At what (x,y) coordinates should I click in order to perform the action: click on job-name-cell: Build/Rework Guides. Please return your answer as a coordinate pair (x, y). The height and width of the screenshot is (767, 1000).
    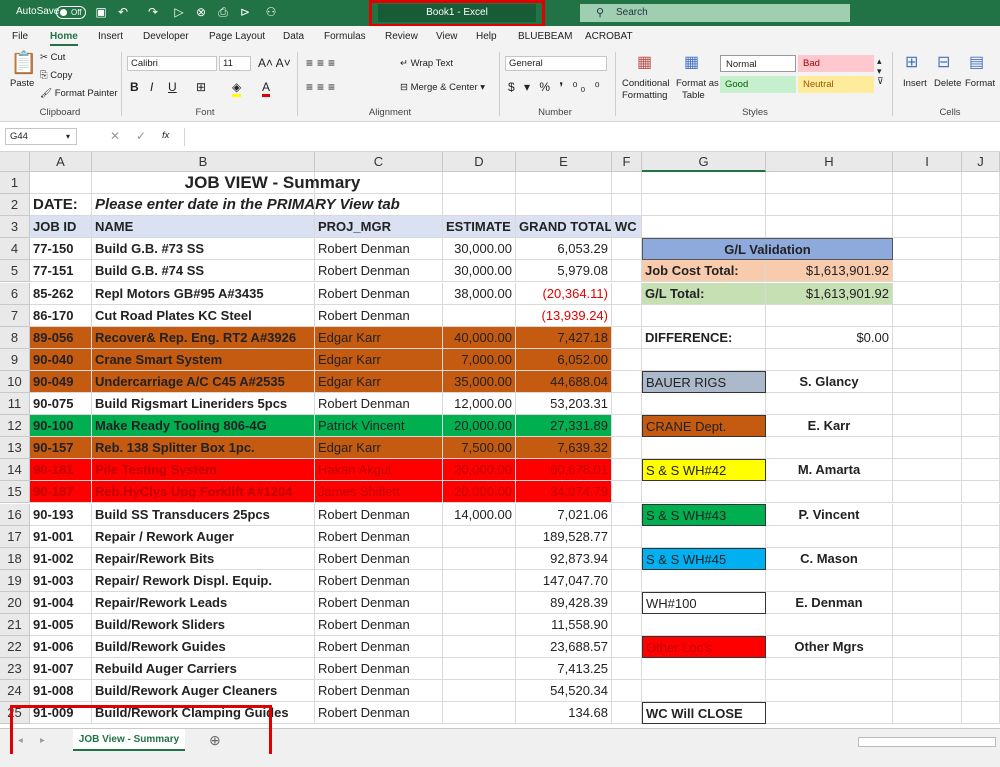
    Looking at the image, I should click on (203, 647).